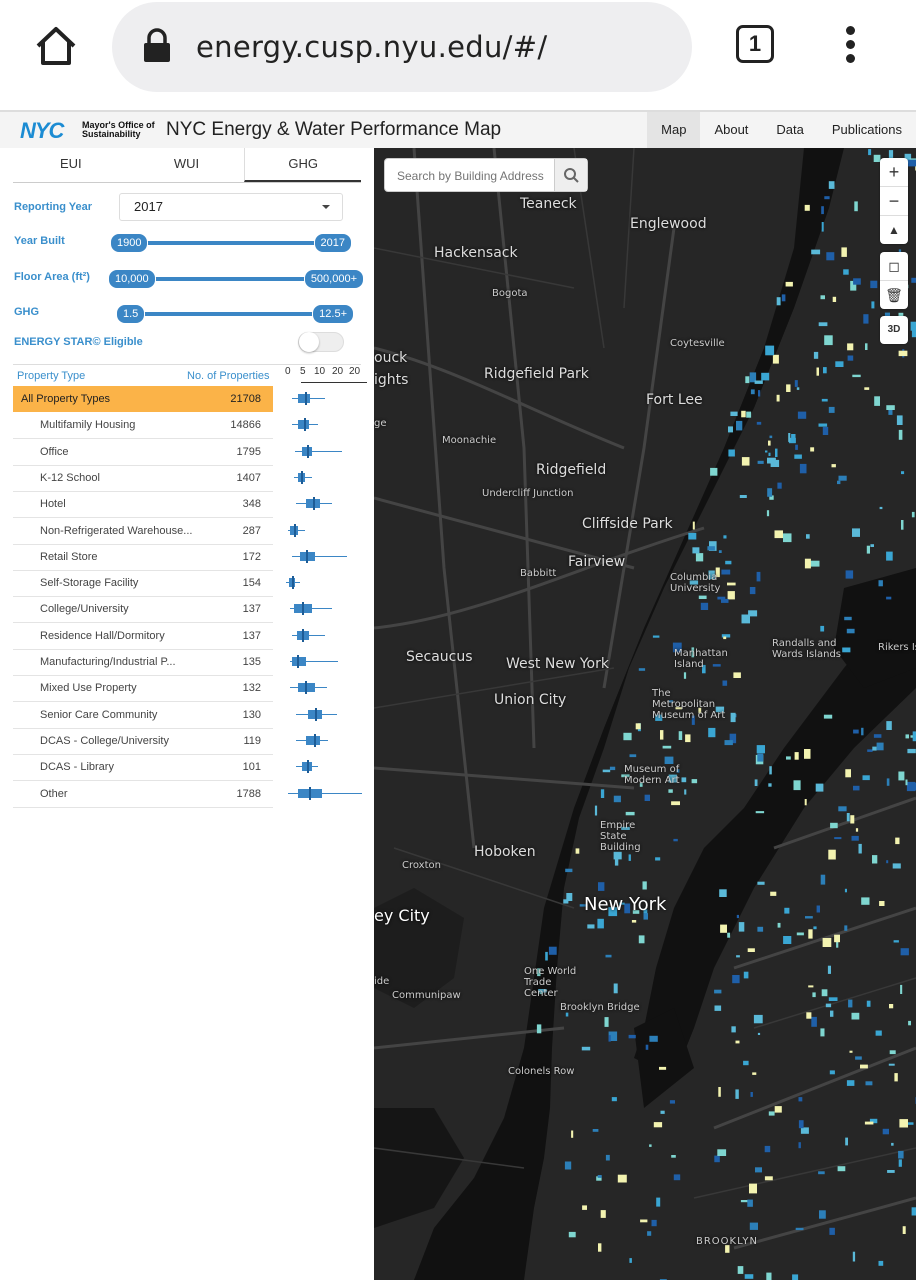 The width and height of the screenshot is (916, 1280). What do you see at coordinates (894, 295) in the screenshot?
I see `trash-icon: 🗑` at bounding box center [894, 295].